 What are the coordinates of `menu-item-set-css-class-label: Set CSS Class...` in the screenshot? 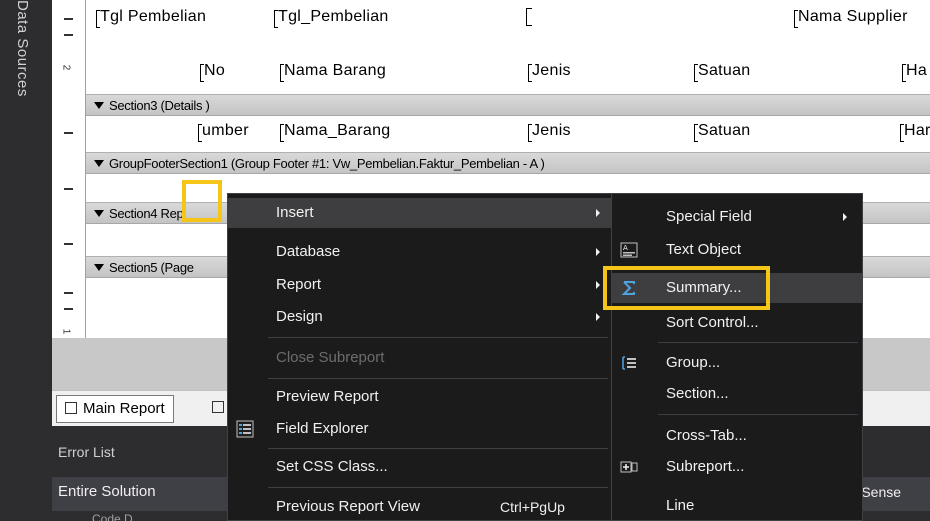 It's located at (332, 466).